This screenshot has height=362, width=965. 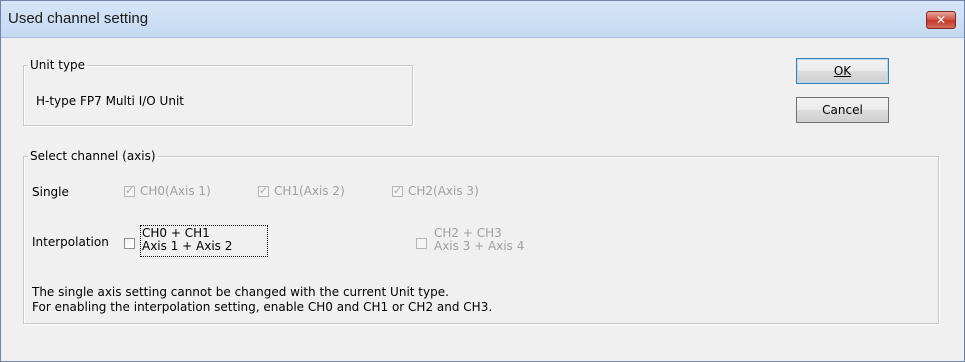 What do you see at coordinates (78, 18) in the screenshot?
I see `window-title: Used channel setting` at bounding box center [78, 18].